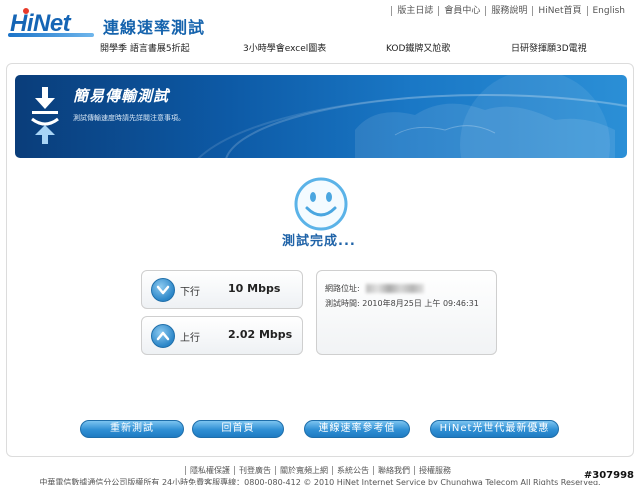 The width and height of the screenshot is (640, 485). Describe the element at coordinates (222, 289) in the screenshot. I see `download-result: 下行 10 Mbps` at that location.